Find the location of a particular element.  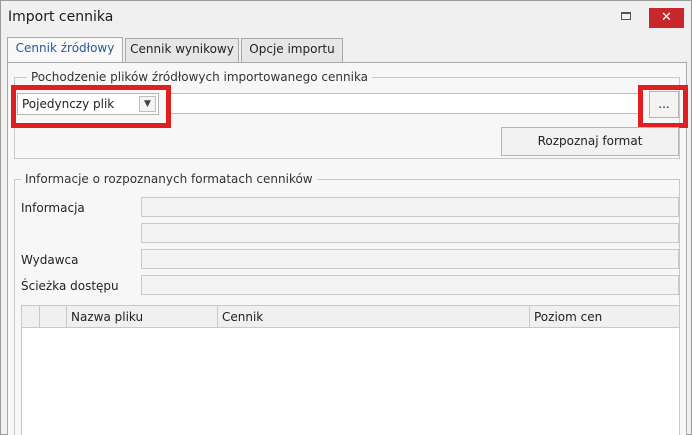

grid-col-indicator is located at coordinates (31, 317).